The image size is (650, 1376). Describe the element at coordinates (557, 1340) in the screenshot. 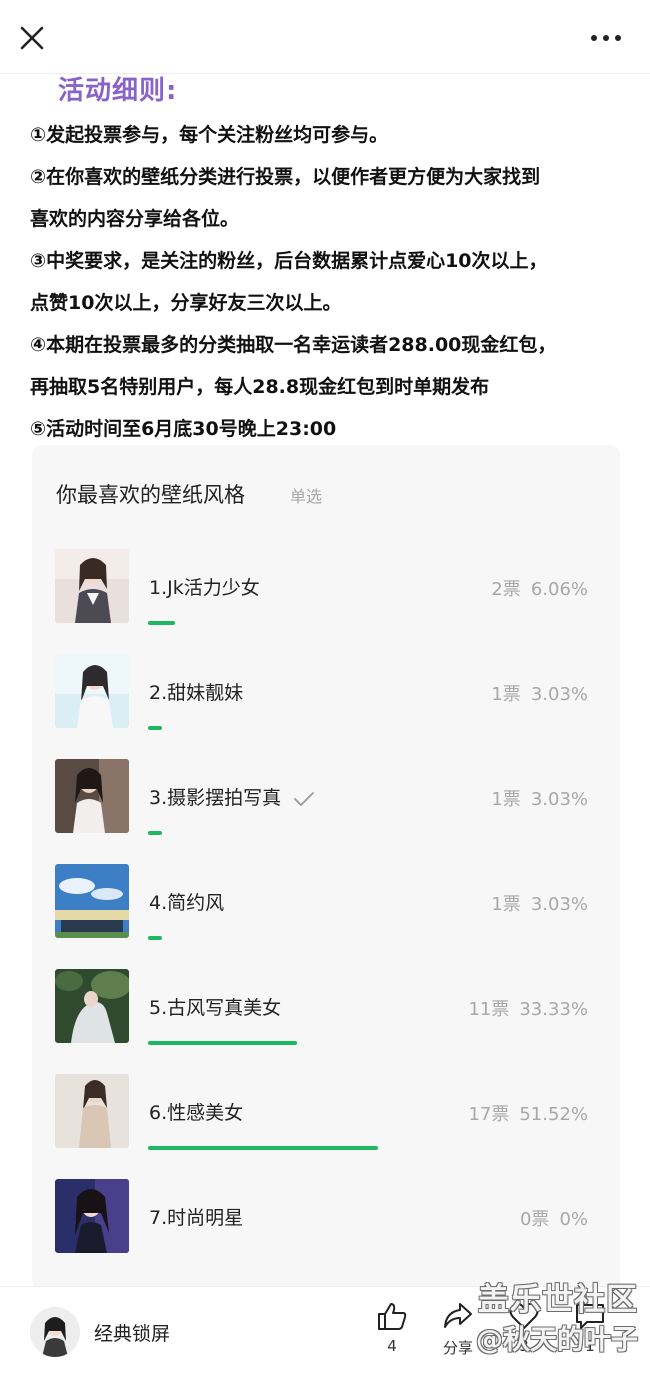

I see `watermark-author: @秋天的叶子` at that location.